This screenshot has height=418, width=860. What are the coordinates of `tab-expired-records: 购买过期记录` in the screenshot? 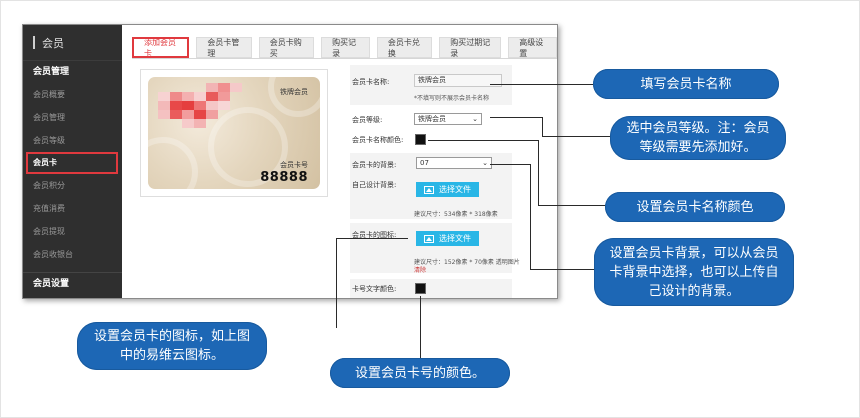 It's located at (470, 47).